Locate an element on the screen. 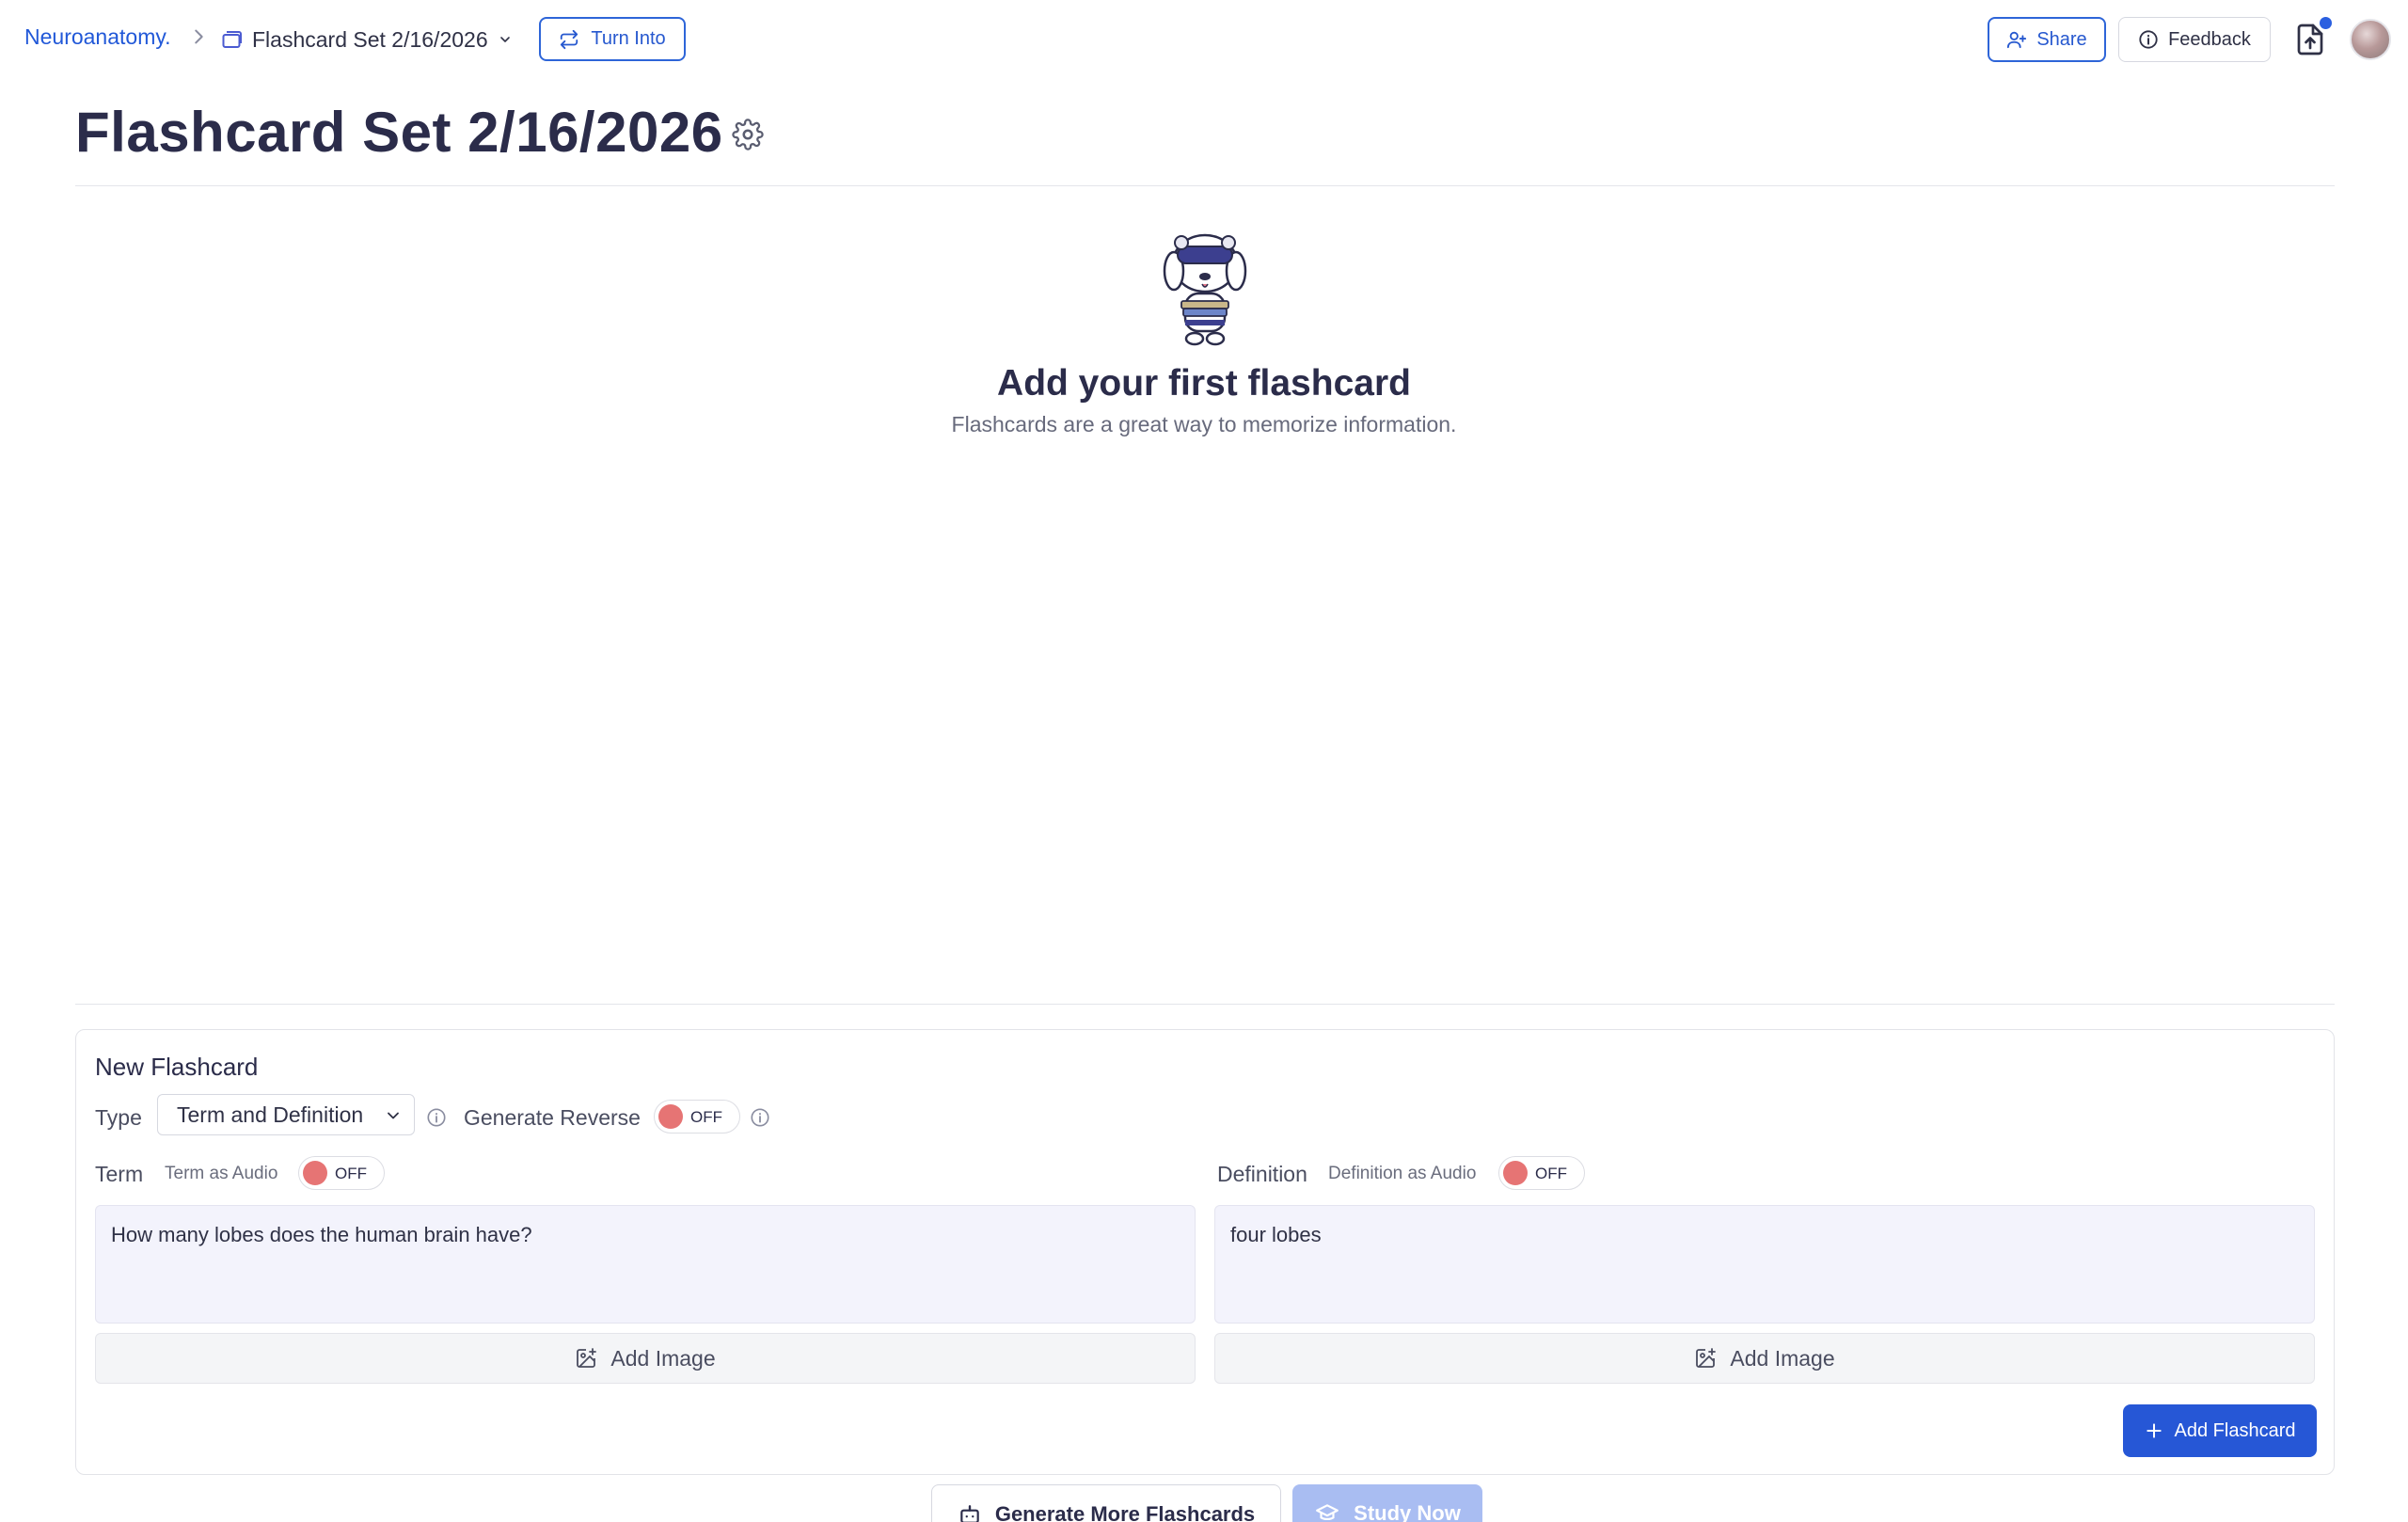 This screenshot has width=2408, height=1522. term-audio-toggle: OFF is located at coordinates (342, 1173).